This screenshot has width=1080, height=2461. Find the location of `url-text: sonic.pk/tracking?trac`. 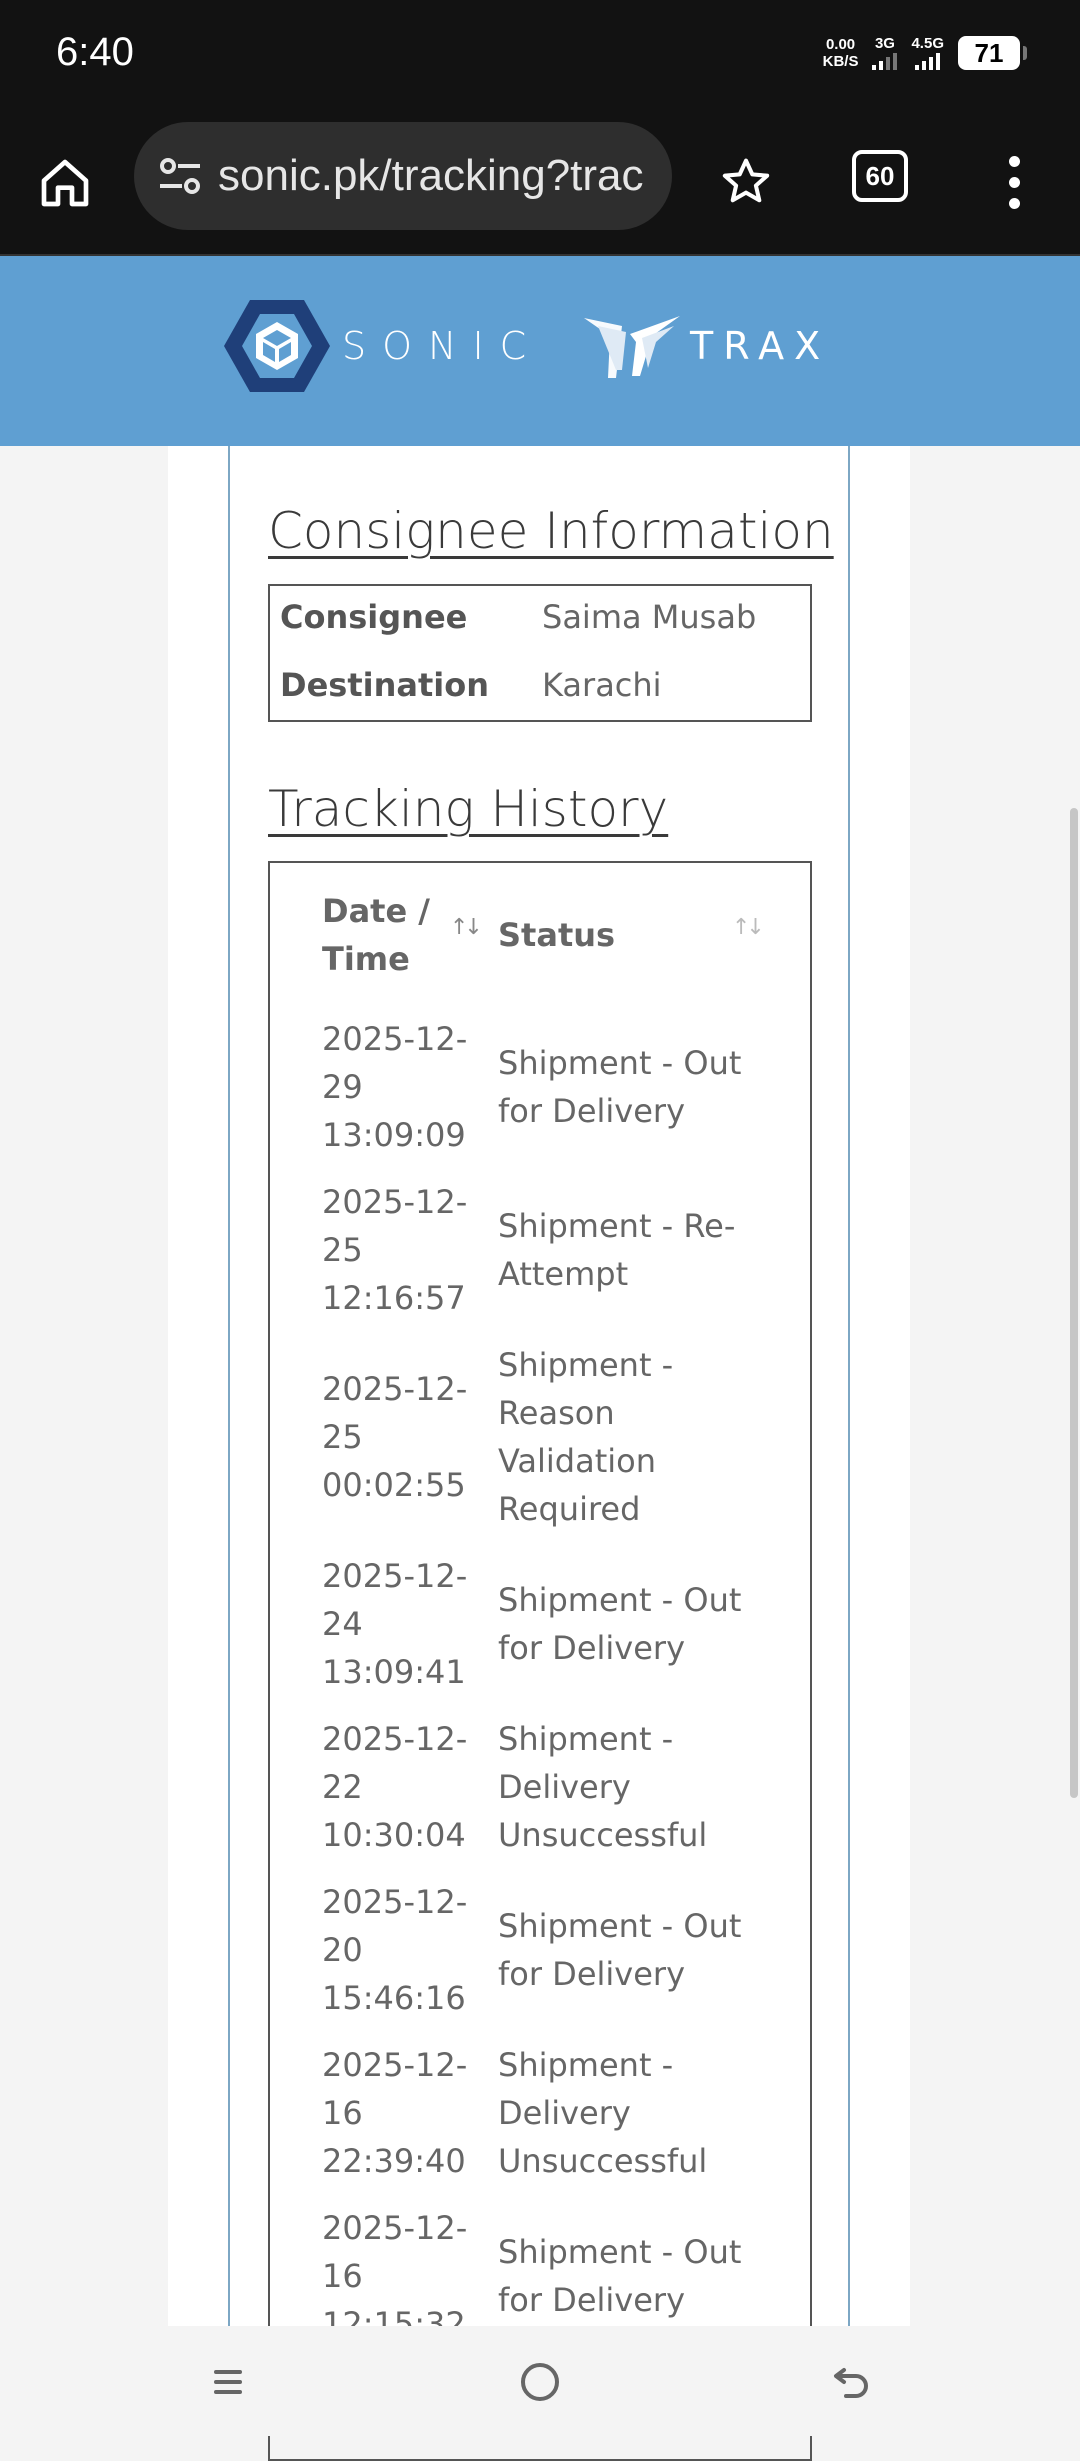

url-text: sonic.pk/tracking?trac is located at coordinates (431, 176).